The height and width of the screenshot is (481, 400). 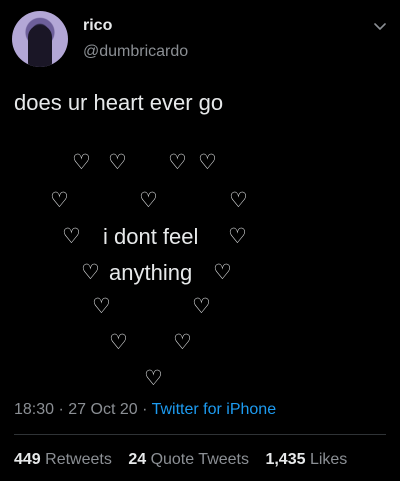 I want to click on tweet-time: 18:30, so click(x=34, y=409).